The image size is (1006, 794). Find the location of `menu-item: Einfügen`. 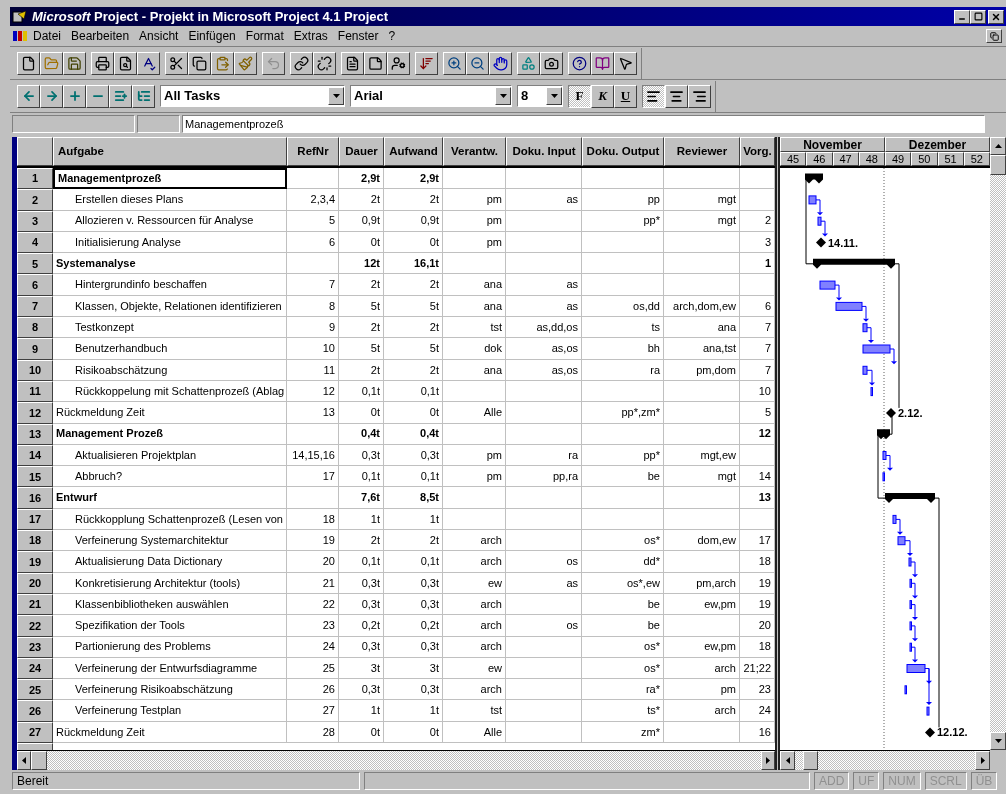

menu-item: Einfügen is located at coordinates (212, 36).